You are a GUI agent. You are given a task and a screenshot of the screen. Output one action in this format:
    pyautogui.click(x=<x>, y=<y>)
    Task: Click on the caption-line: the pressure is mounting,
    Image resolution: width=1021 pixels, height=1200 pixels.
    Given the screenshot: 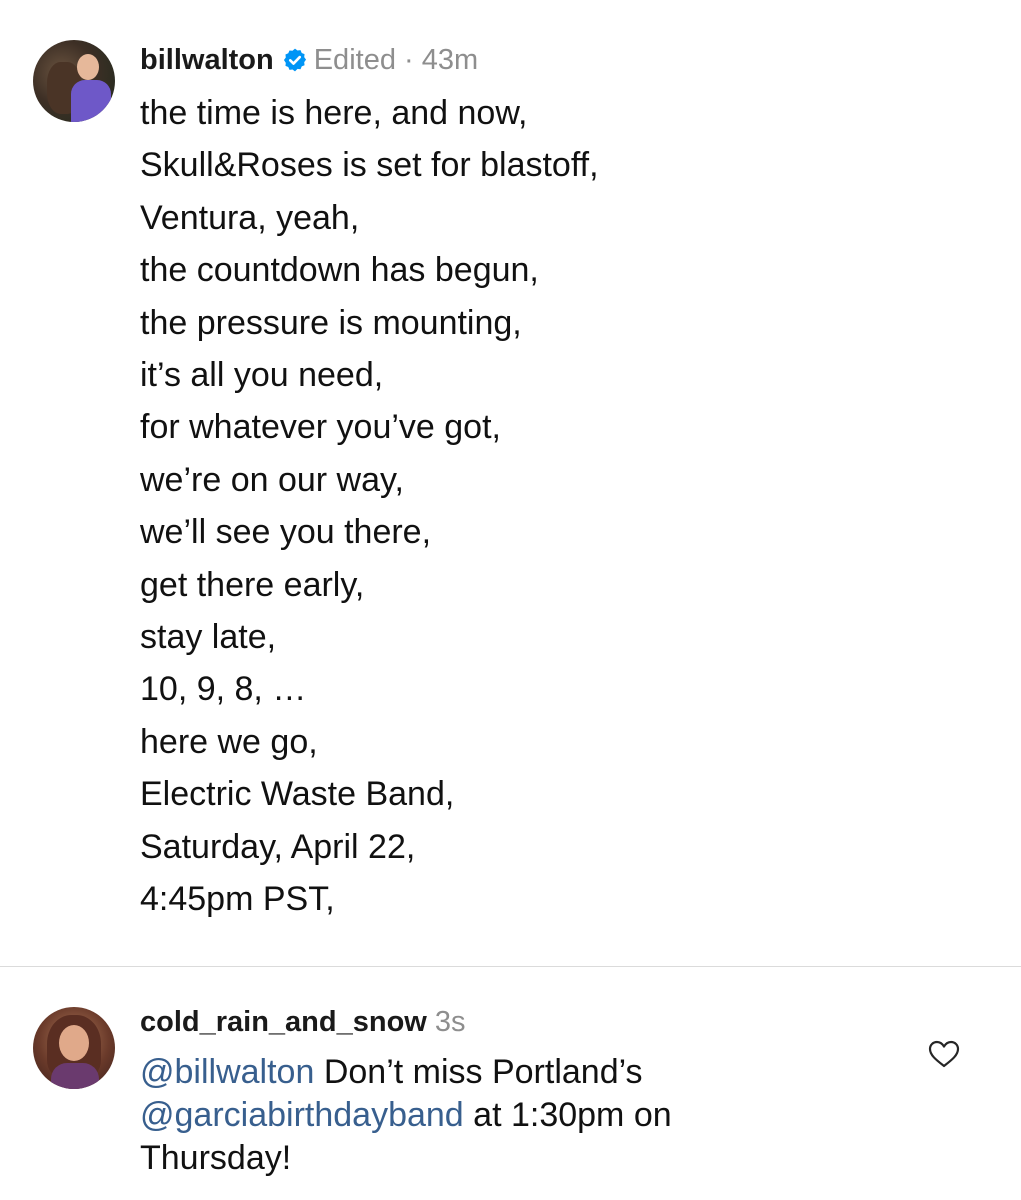 What is the action you would take?
    pyautogui.click(x=331, y=322)
    